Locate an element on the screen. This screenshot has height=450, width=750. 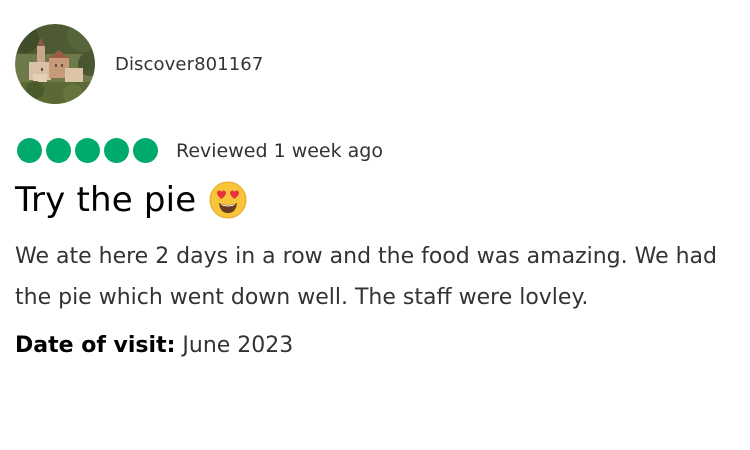
rating-bubbles is located at coordinates (89, 150).